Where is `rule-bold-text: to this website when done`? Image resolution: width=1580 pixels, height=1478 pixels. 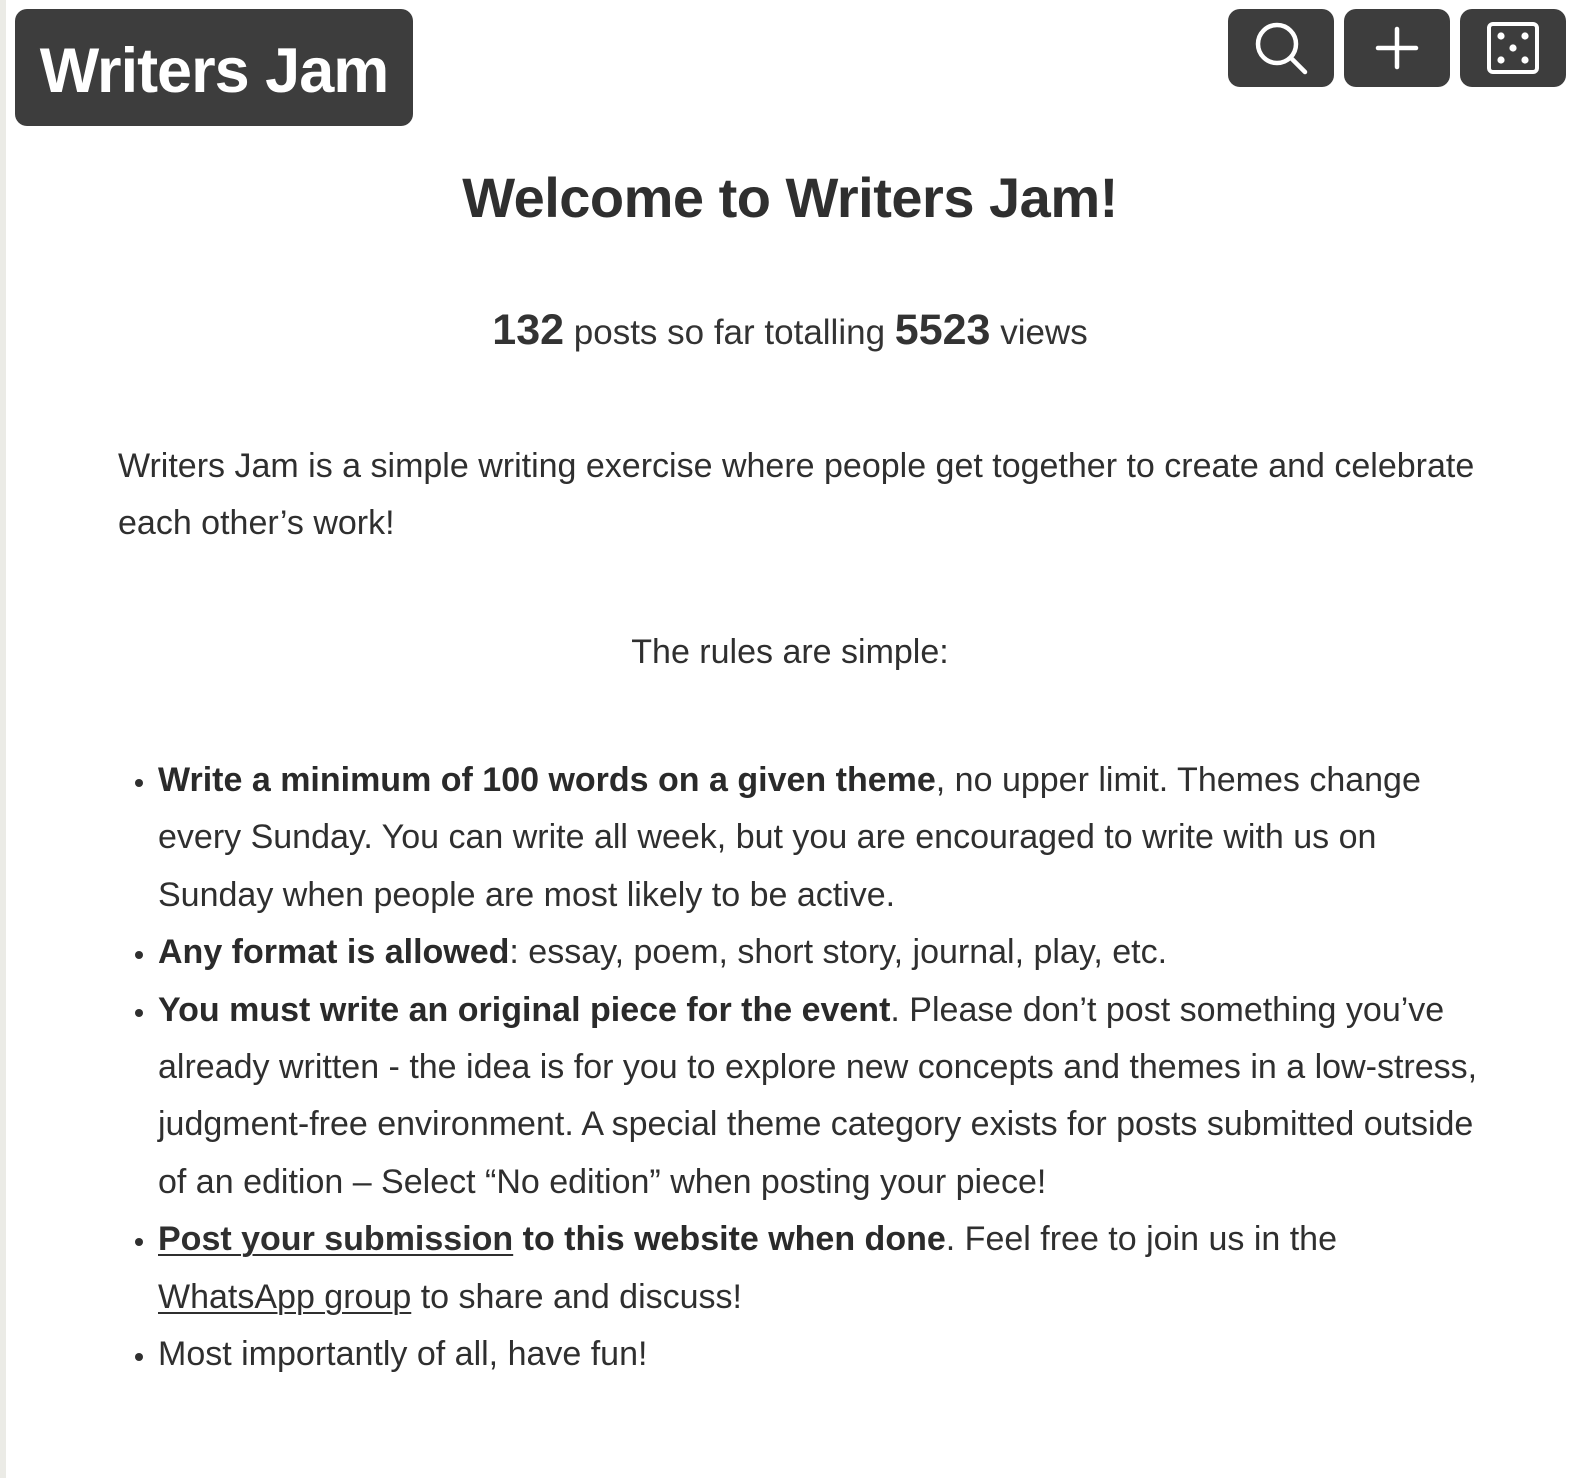
rule-bold-text: to this website when done is located at coordinates (729, 1239).